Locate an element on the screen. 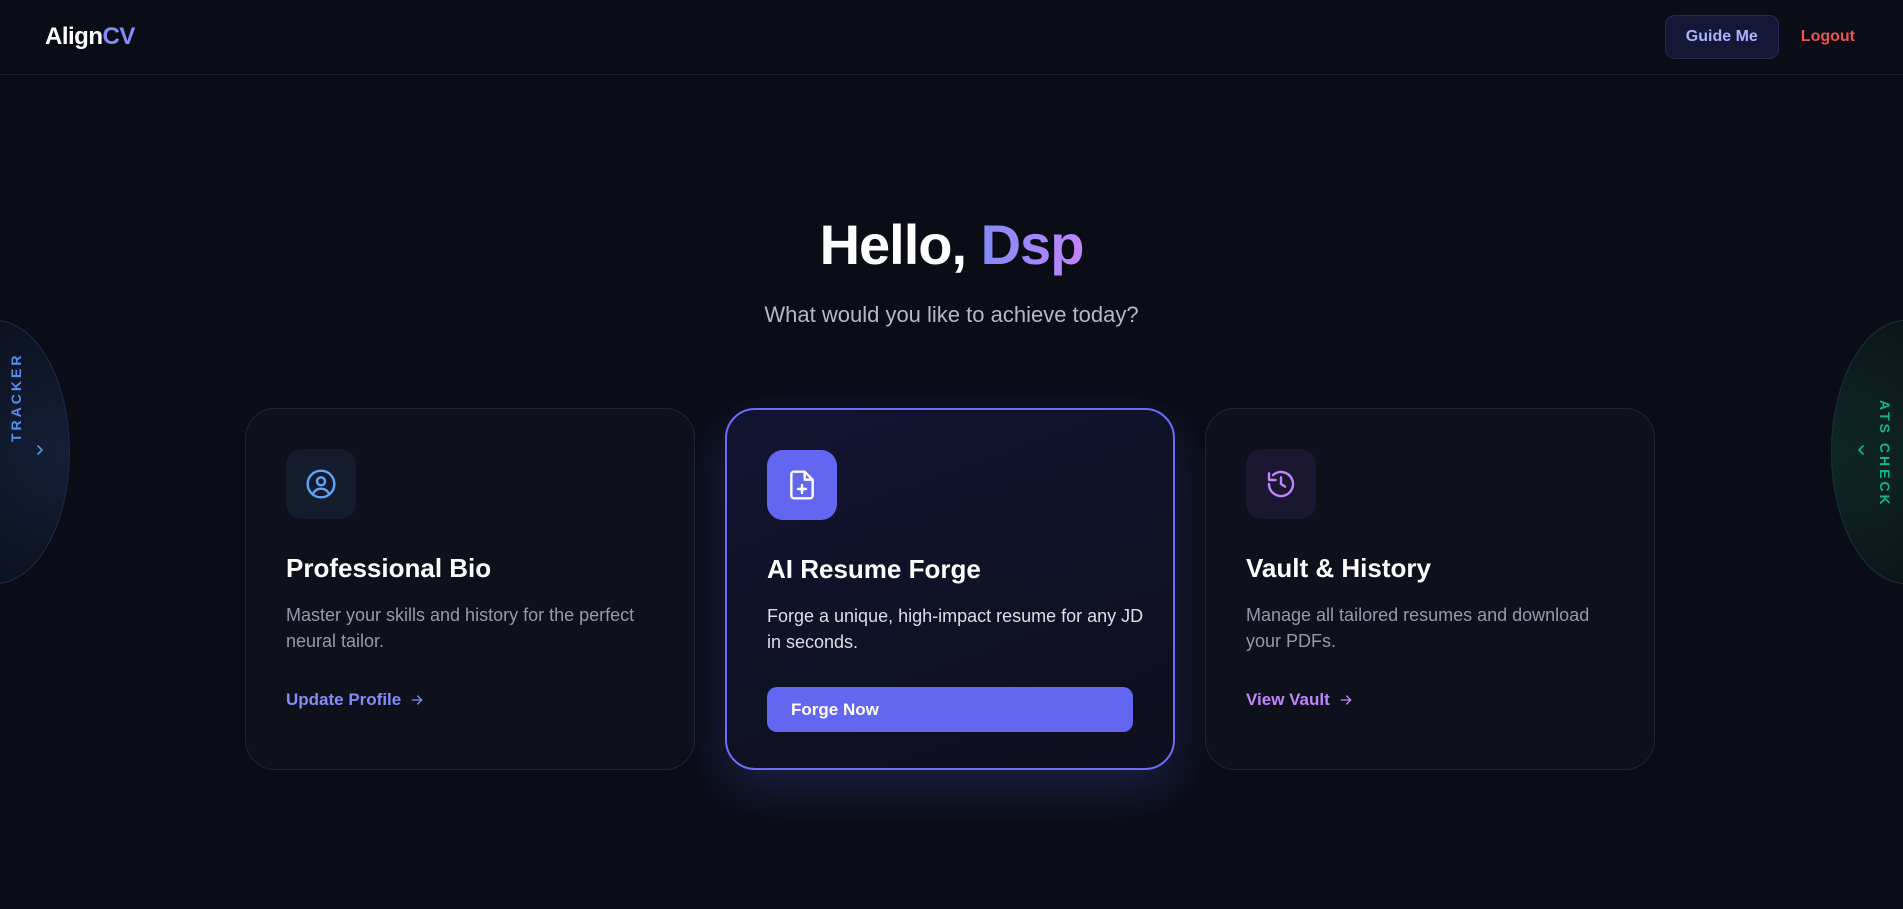 The width and height of the screenshot is (1903, 909). file-plus-icon is located at coordinates (802, 485).